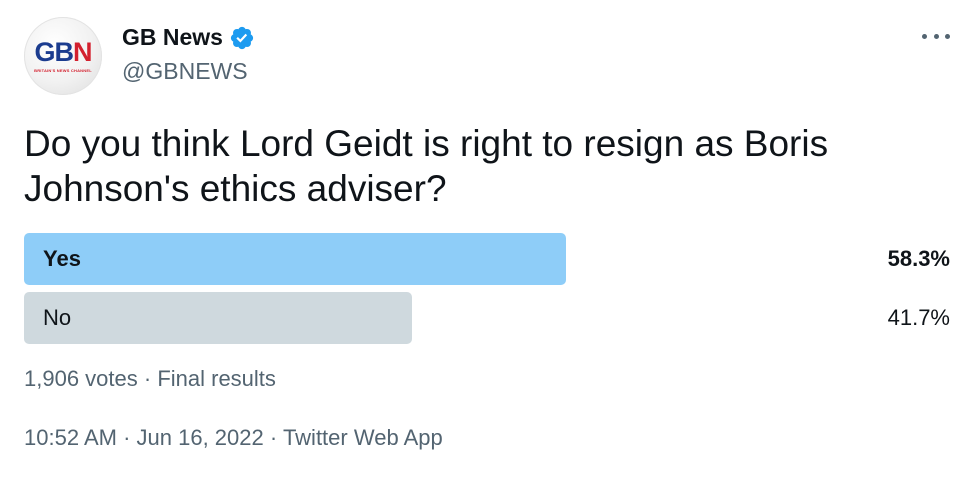  Describe the element at coordinates (70, 437) in the screenshot. I see `tweet-time: 10:52 AM` at that location.